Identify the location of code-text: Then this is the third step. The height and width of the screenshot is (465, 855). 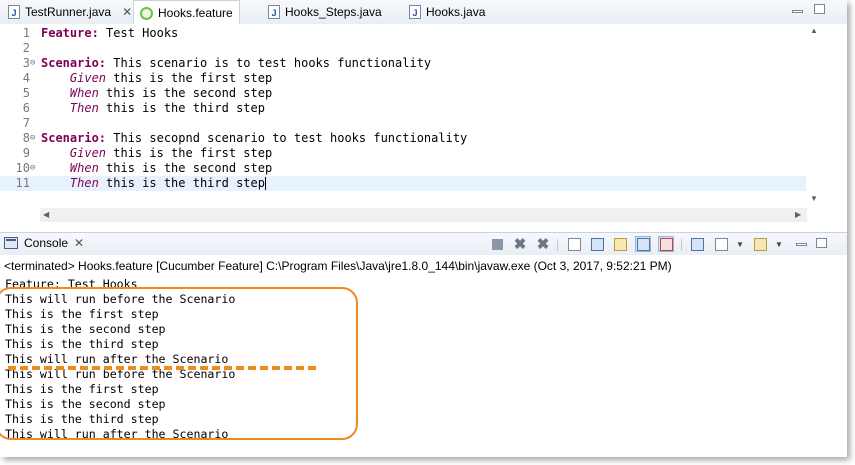
(153, 108).